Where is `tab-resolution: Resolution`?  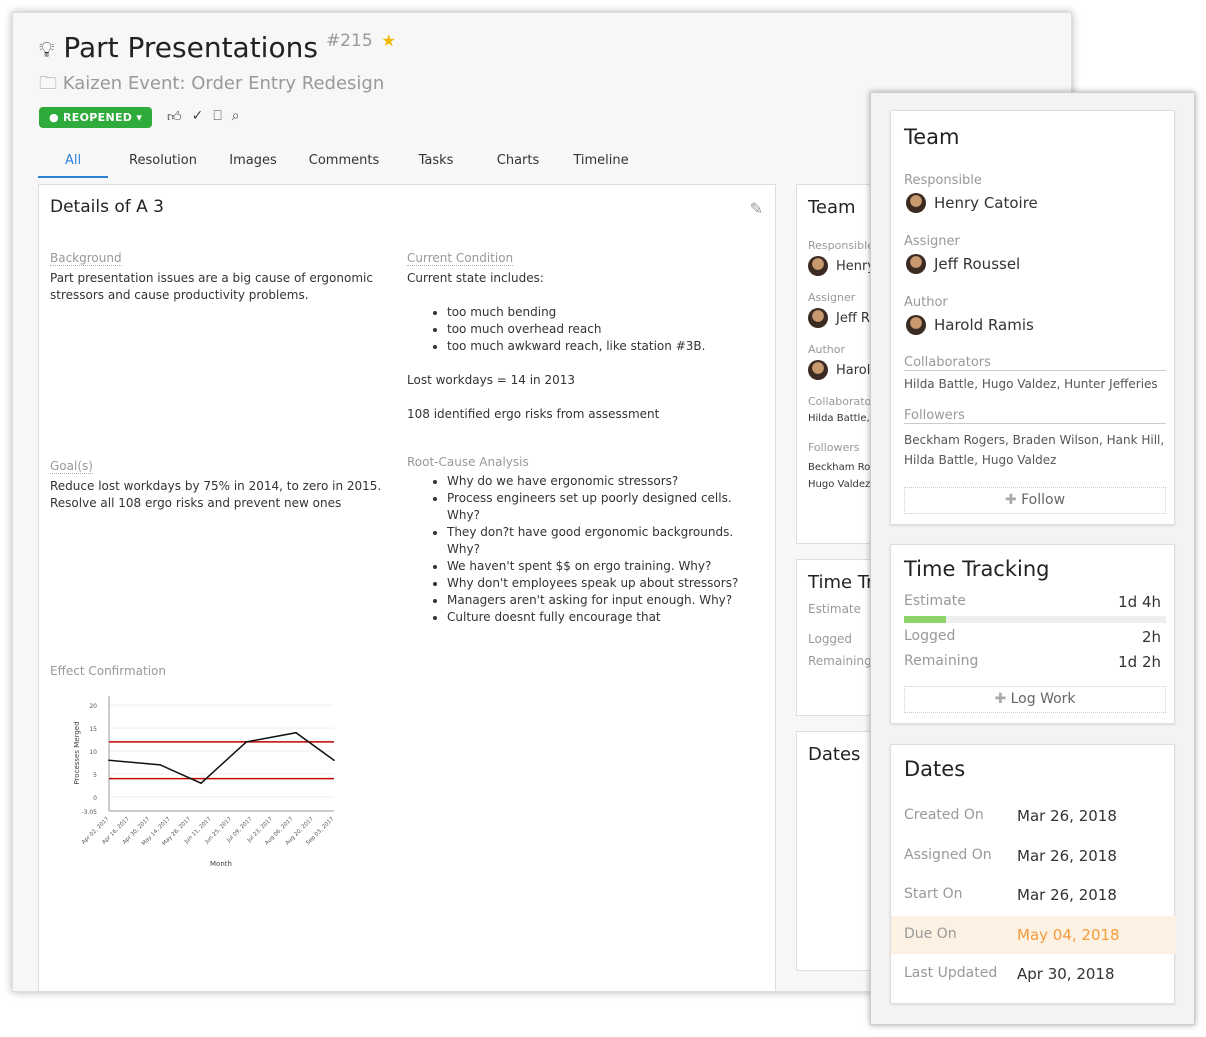
tab-resolution: Resolution is located at coordinates (163, 165).